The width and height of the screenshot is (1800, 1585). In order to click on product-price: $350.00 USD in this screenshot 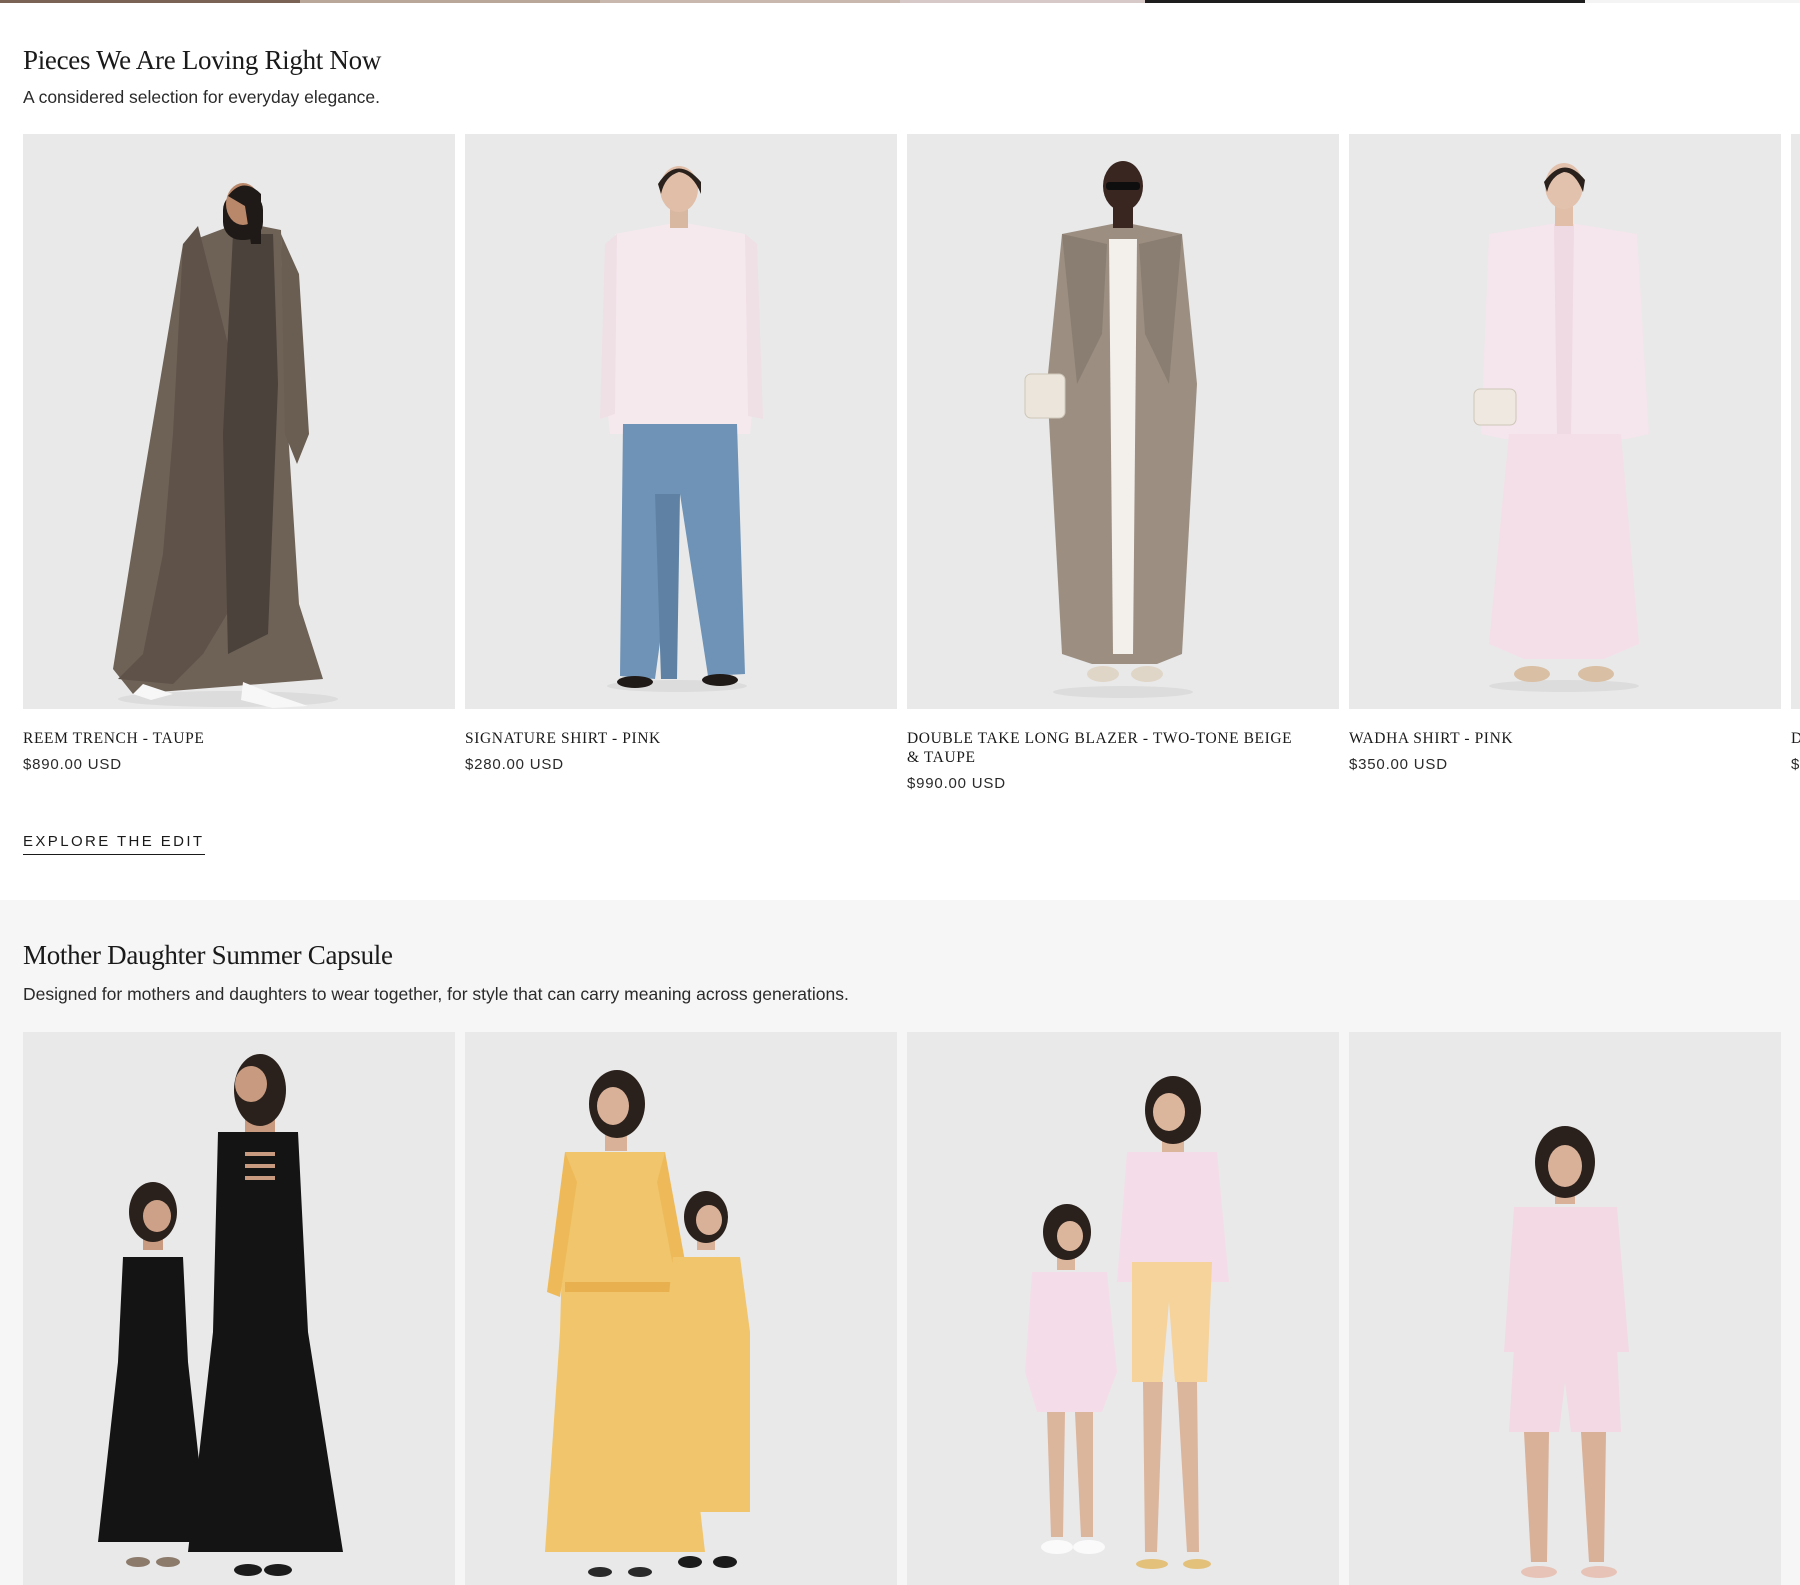, I will do `click(1398, 764)`.